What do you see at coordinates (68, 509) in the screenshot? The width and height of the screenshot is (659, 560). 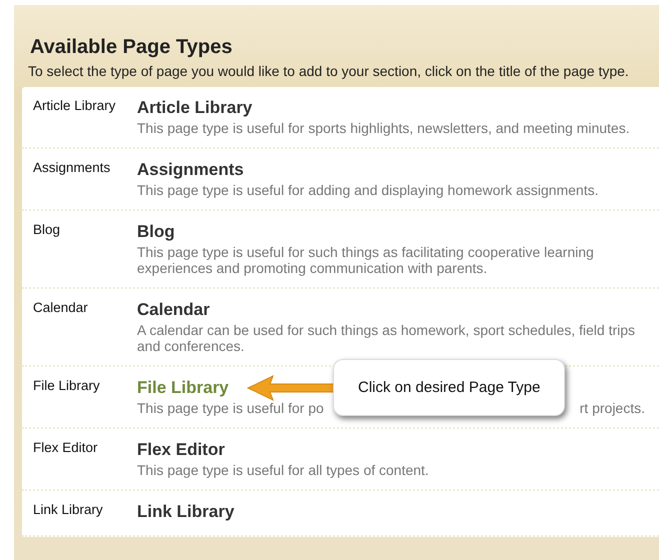 I see `page-type-label: Link Library` at bounding box center [68, 509].